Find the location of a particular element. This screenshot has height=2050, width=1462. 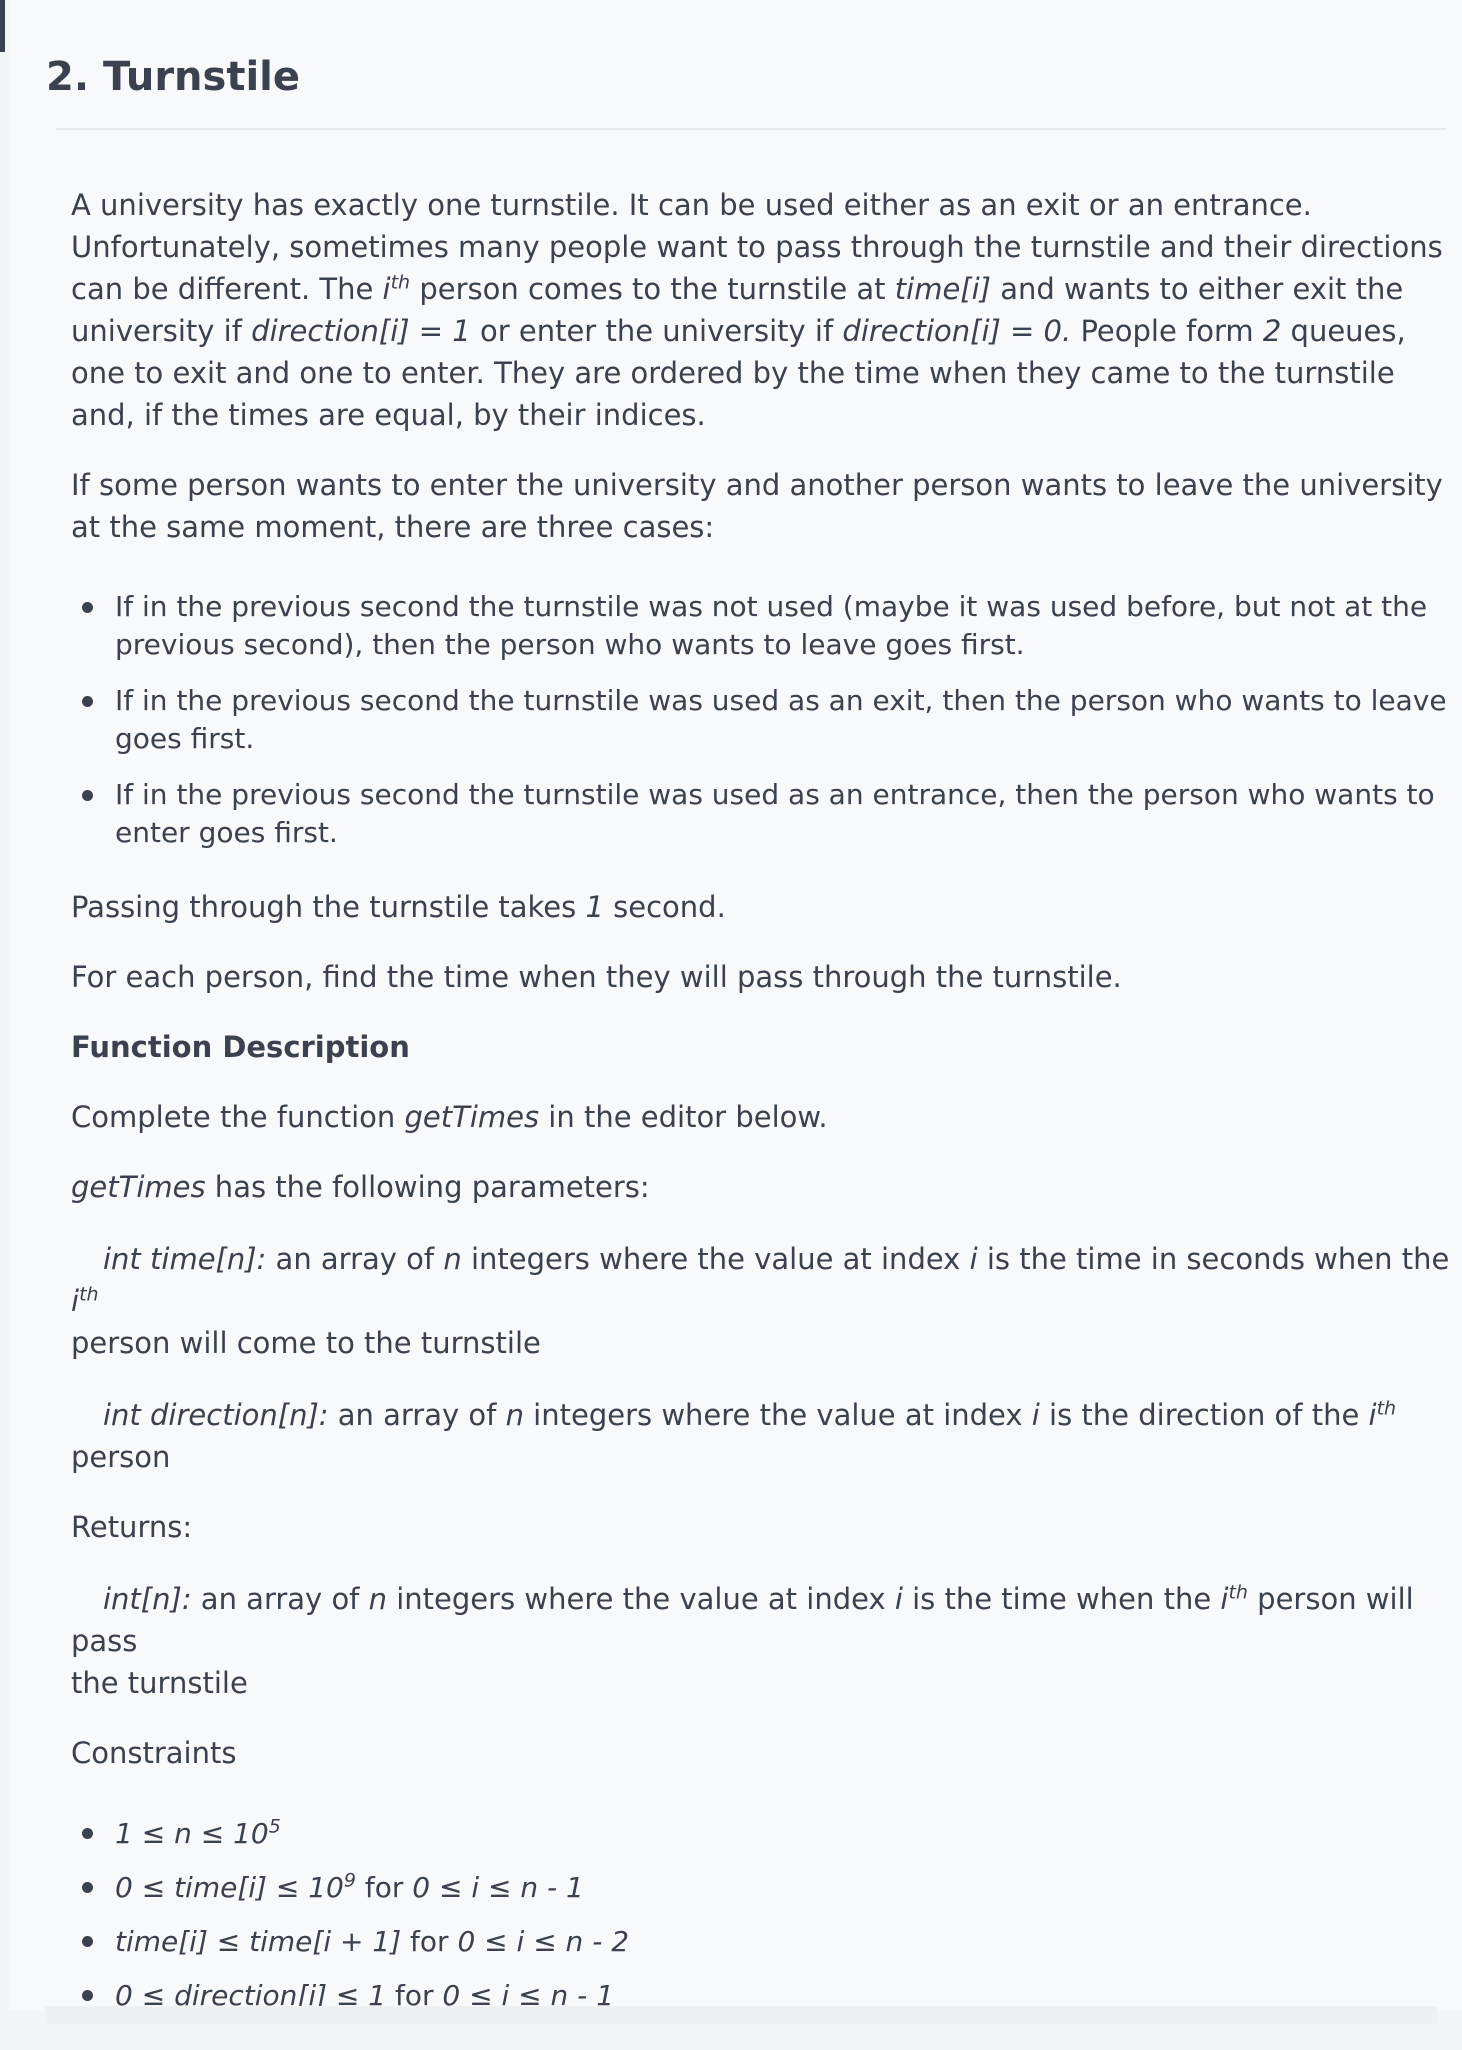

title-divider is located at coordinates (751, 129).